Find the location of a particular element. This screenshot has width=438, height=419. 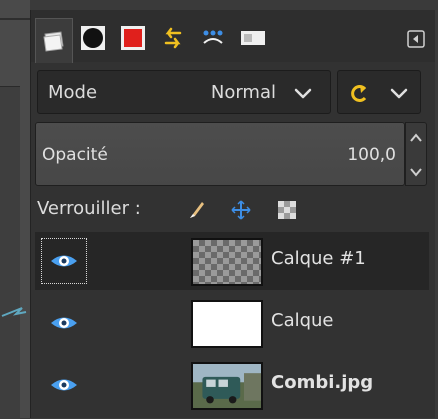

opacity-control: Opacité 100,0 is located at coordinates (231, 154).